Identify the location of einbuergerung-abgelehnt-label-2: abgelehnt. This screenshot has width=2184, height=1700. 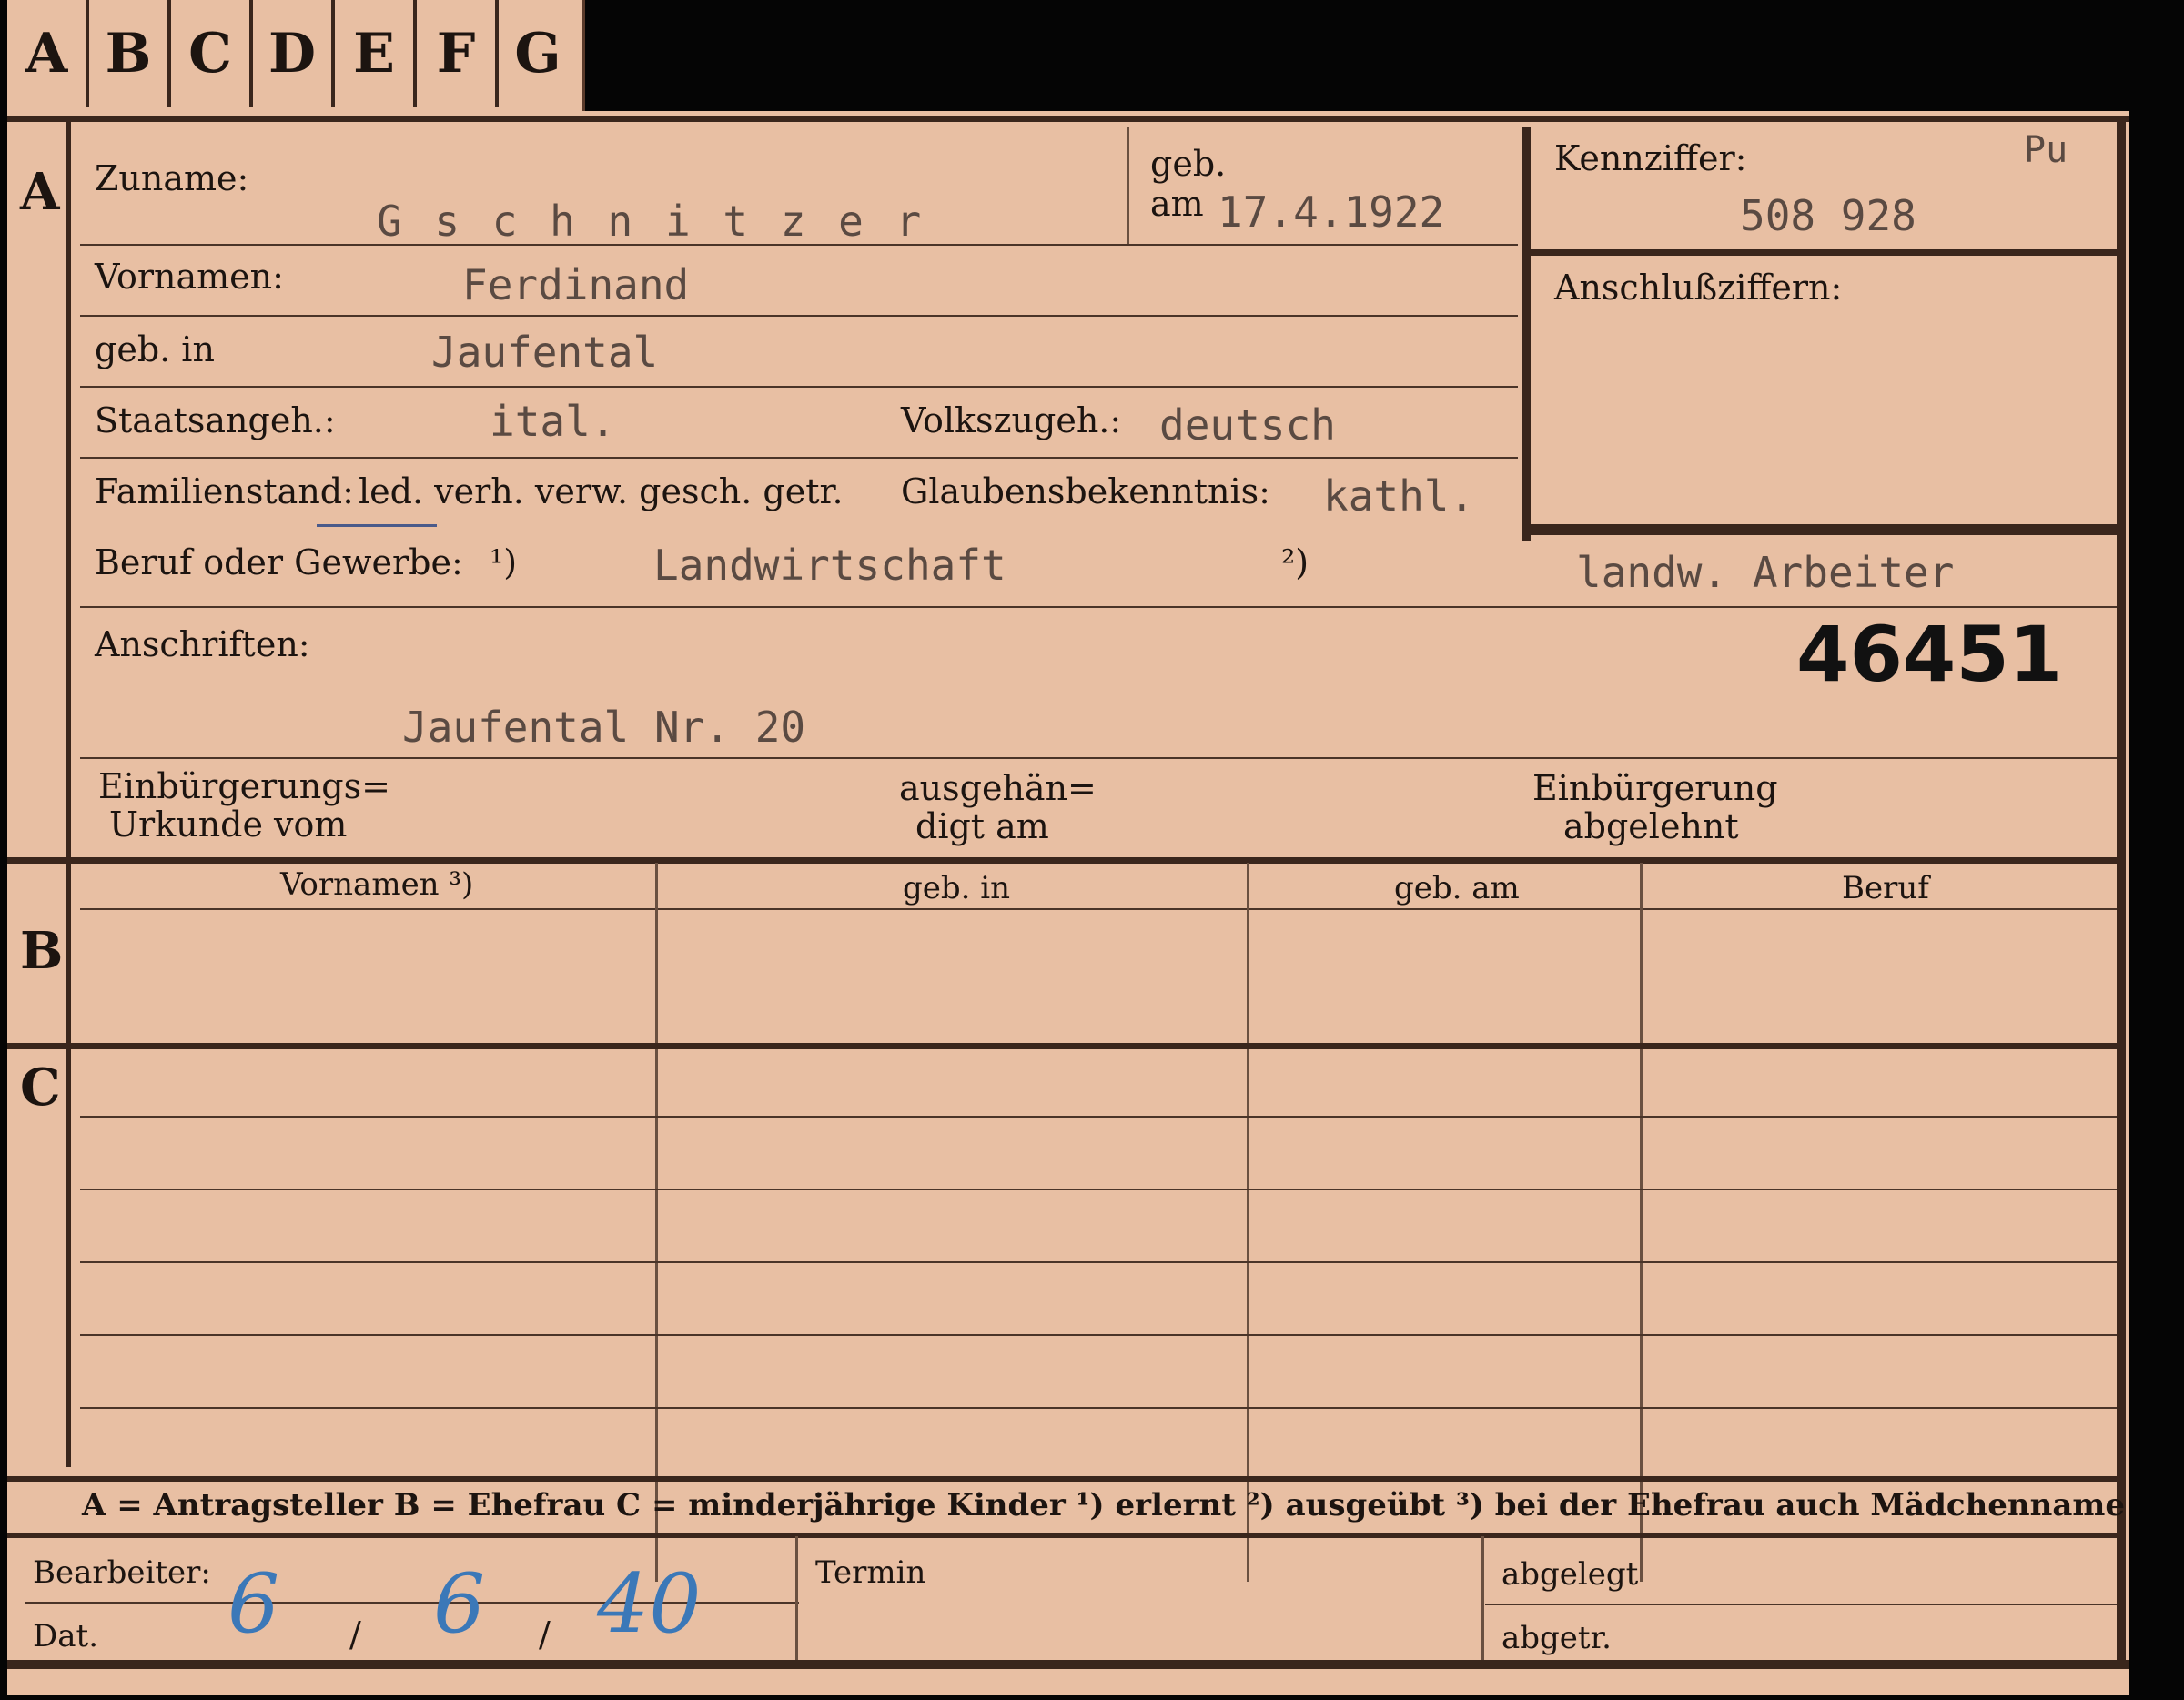
(1651, 826).